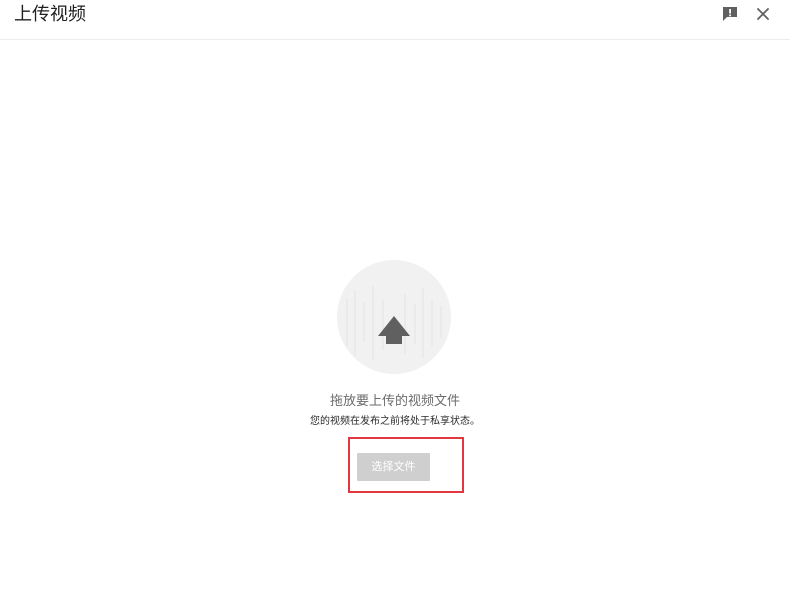  I want to click on close-button, so click(763, 14).